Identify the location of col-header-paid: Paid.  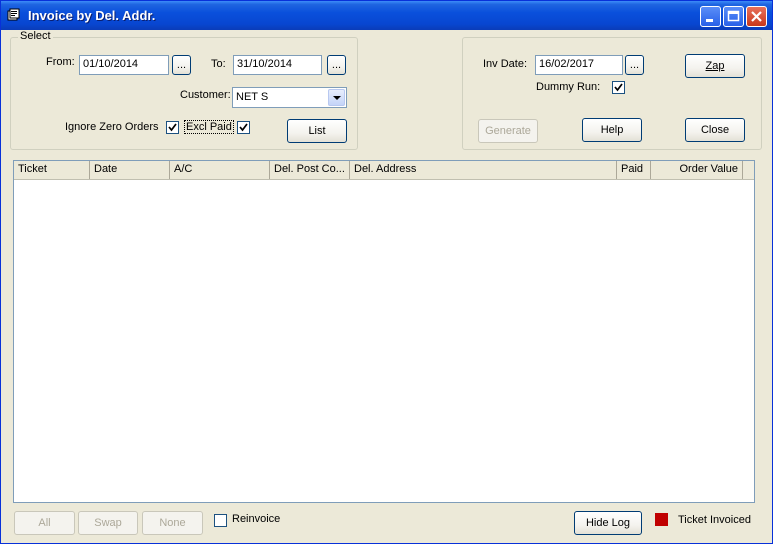
(634, 170).